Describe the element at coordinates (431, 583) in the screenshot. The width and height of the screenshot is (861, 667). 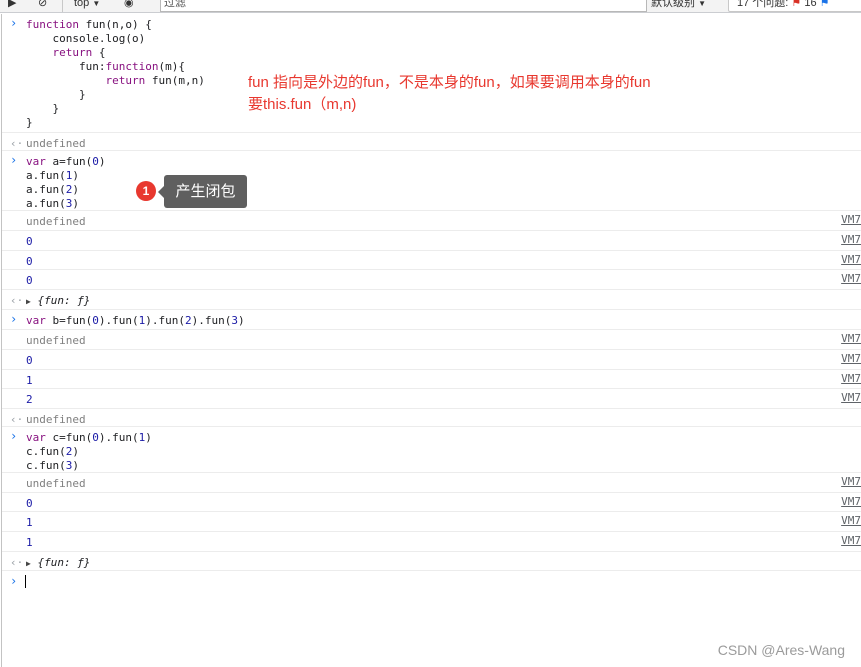
I see `console-prompt: ›` at that location.